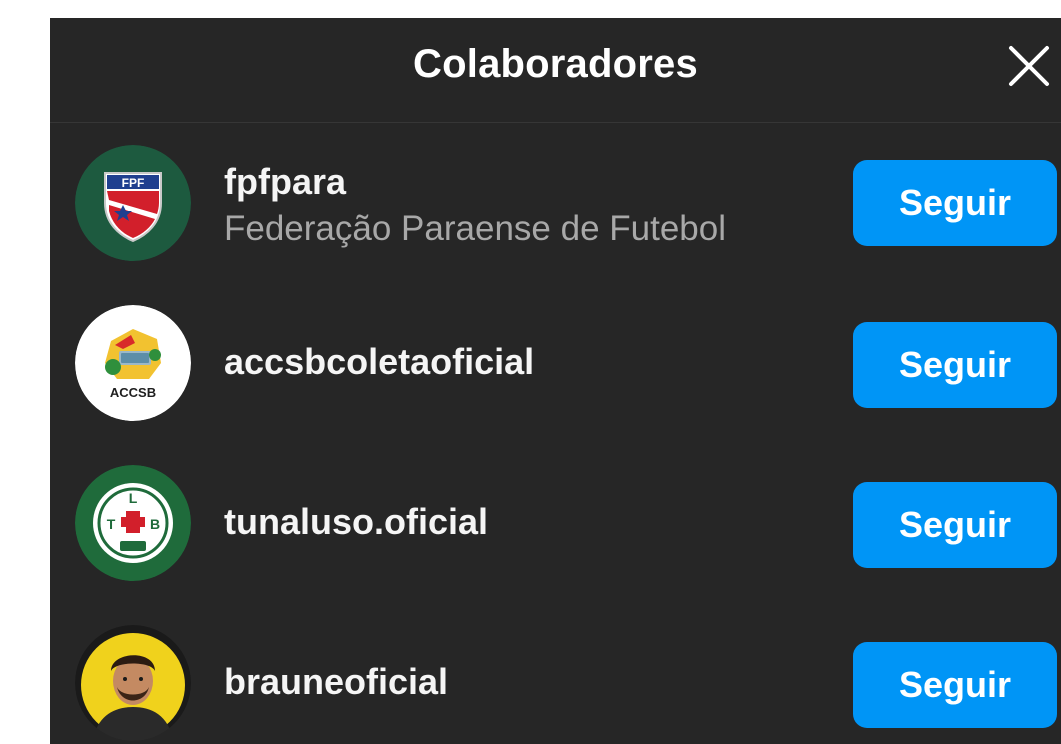 The image size is (1061, 744). Describe the element at coordinates (155, 524) in the screenshot. I see `svg-text: B` at that location.